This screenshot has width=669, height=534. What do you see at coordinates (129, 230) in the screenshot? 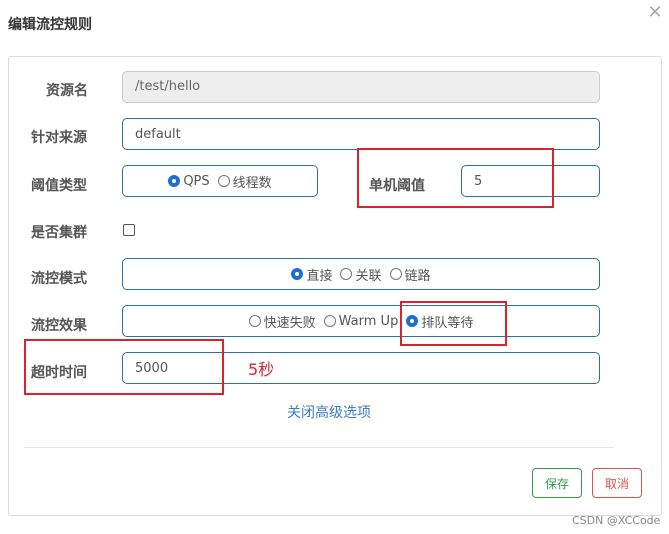
I see `cluster-checkbox` at bounding box center [129, 230].